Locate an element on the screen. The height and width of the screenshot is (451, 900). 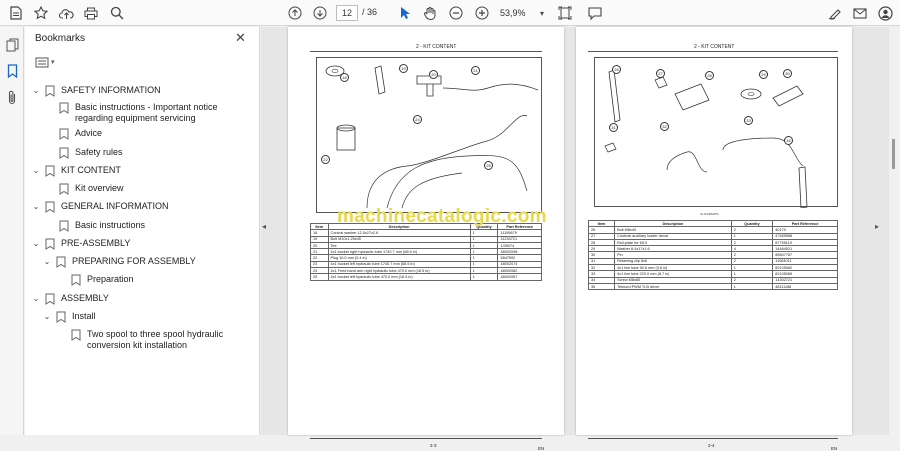
callout-label: 34 is located at coordinates (788, 140).